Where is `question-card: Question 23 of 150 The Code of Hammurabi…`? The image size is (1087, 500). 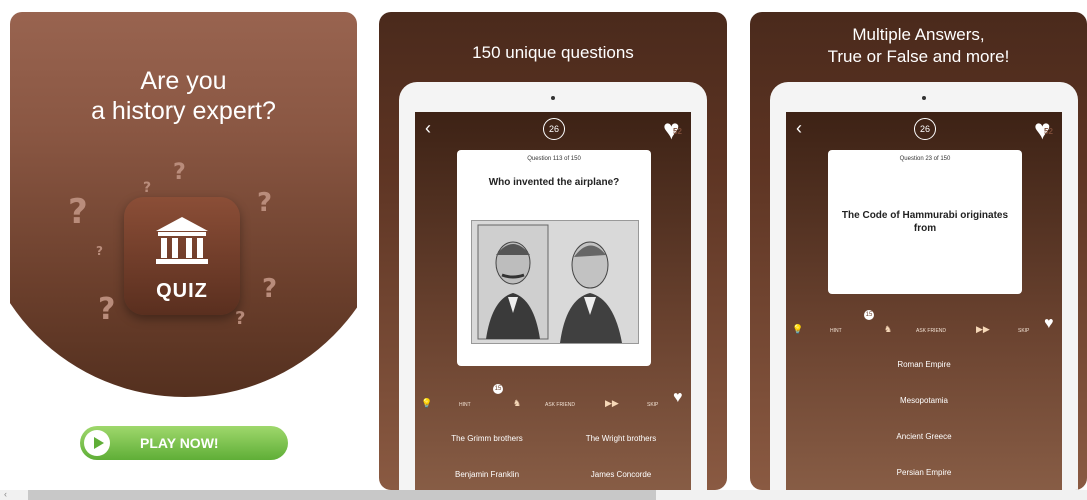 question-card: Question 23 of 150 The Code of Hammurabi… is located at coordinates (925, 222).